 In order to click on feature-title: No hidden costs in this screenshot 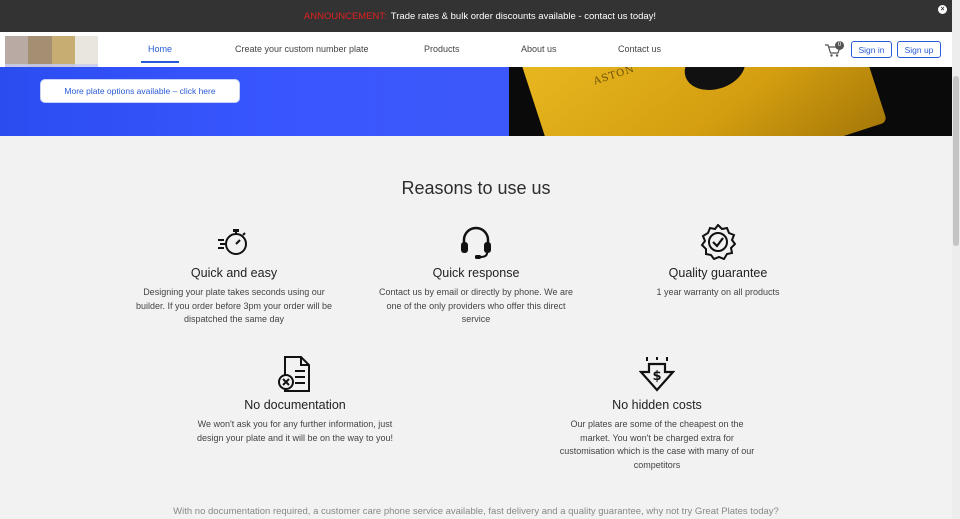, I will do `click(657, 405)`.